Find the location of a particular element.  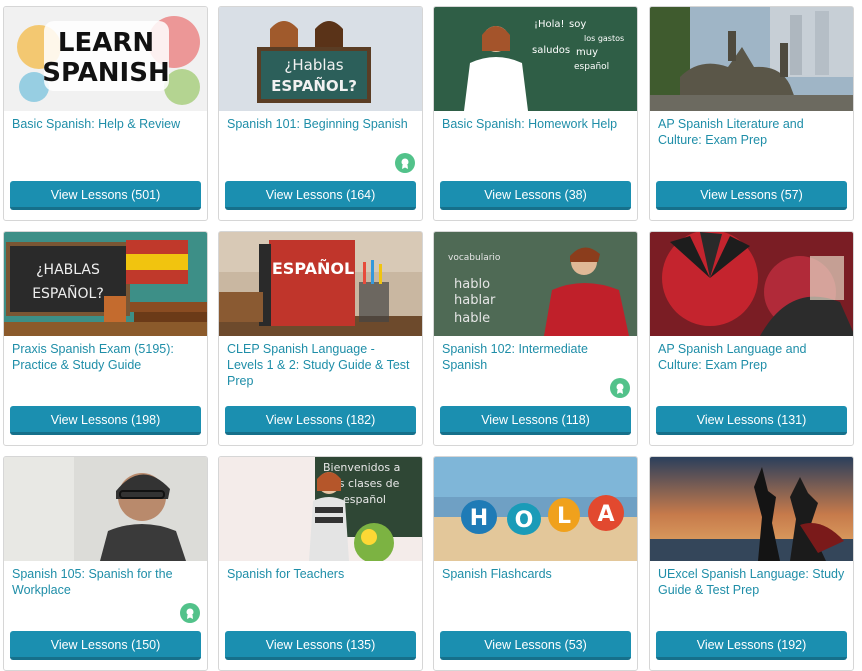

view-lessons-button: View Lessons (38) is located at coordinates (535, 195).